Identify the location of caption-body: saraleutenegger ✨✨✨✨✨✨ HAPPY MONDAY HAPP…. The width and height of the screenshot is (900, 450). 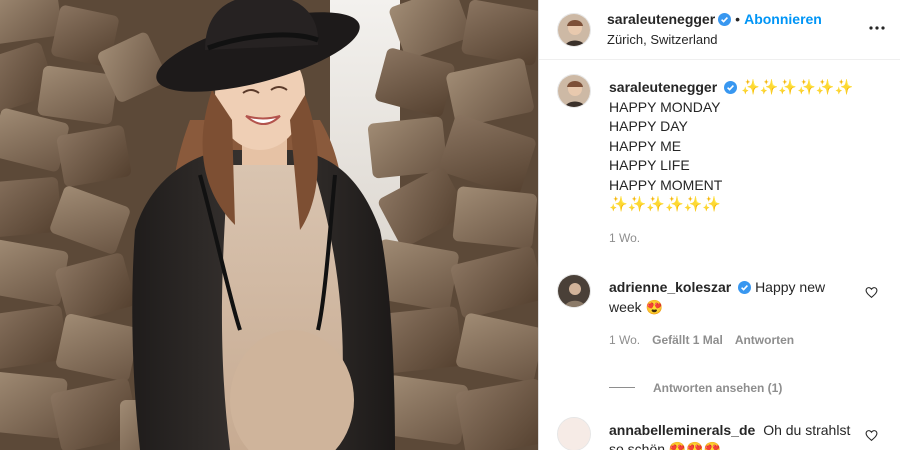
(746, 163).